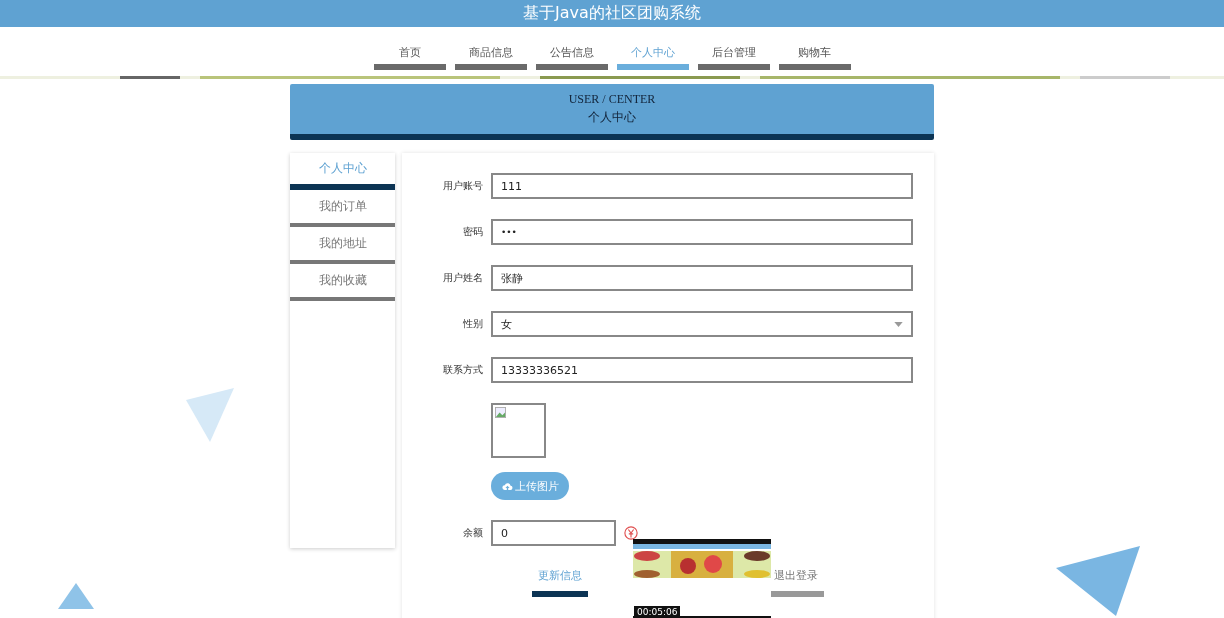 The height and width of the screenshot is (618, 1224). What do you see at coordinates (553, 533) in the screenshot?
I see `input-field: 0` at bounding box center [553, 533].